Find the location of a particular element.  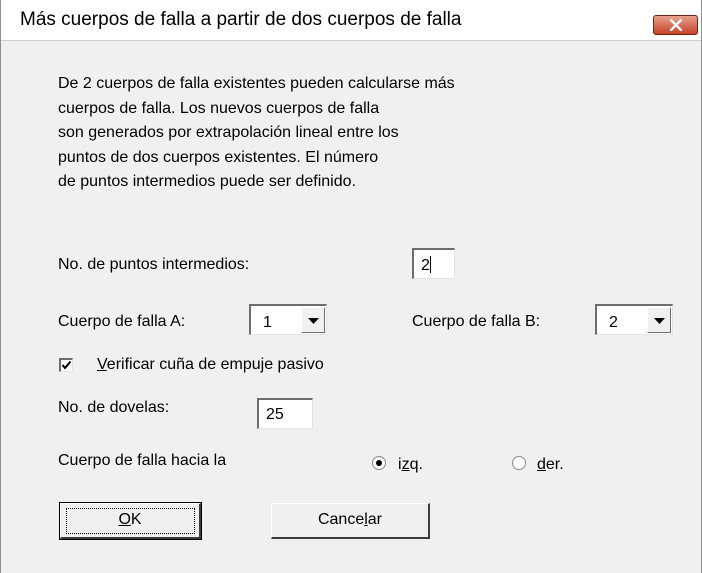

cancel-button-text-end: ar is located at coordinates (375, 519).